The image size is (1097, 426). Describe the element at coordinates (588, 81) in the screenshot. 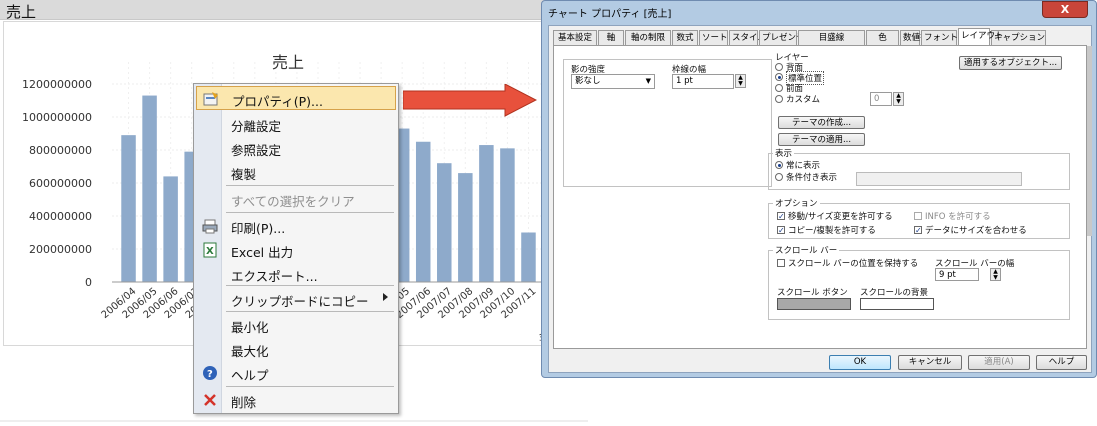

I see `shadow-strength-value: 影なし` at that location.